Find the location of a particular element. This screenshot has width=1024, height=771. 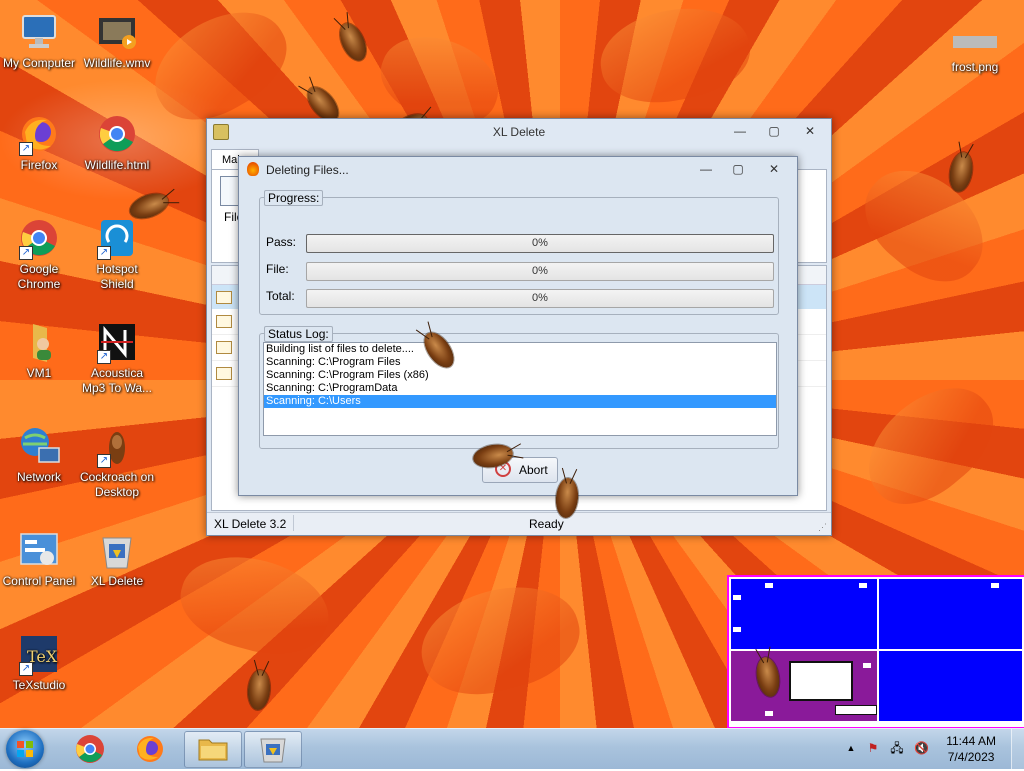

pass-label: Pass: is located at coordinates (281, 242).